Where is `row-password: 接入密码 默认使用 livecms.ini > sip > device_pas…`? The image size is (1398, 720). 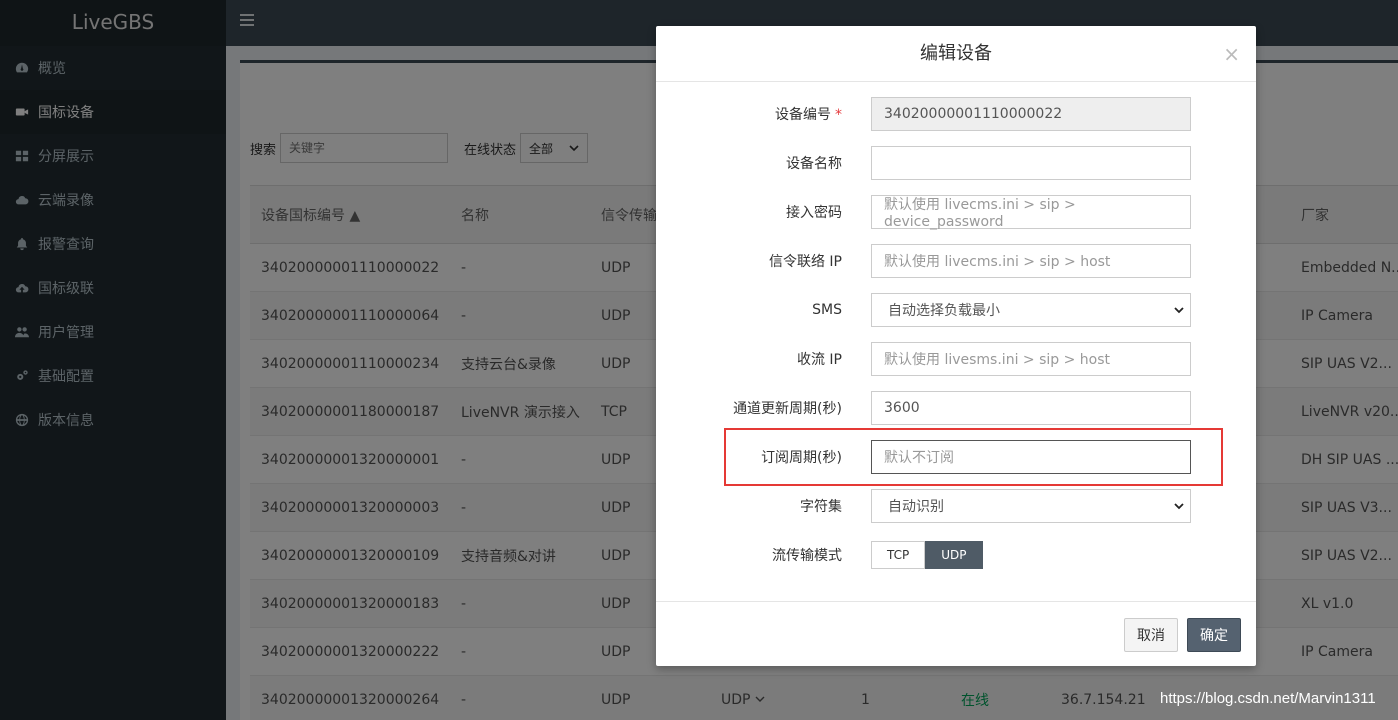
row-password: 接入密码 默认使用 livecms.ini > sip > device_pas… is located at coordinates (956, 212).